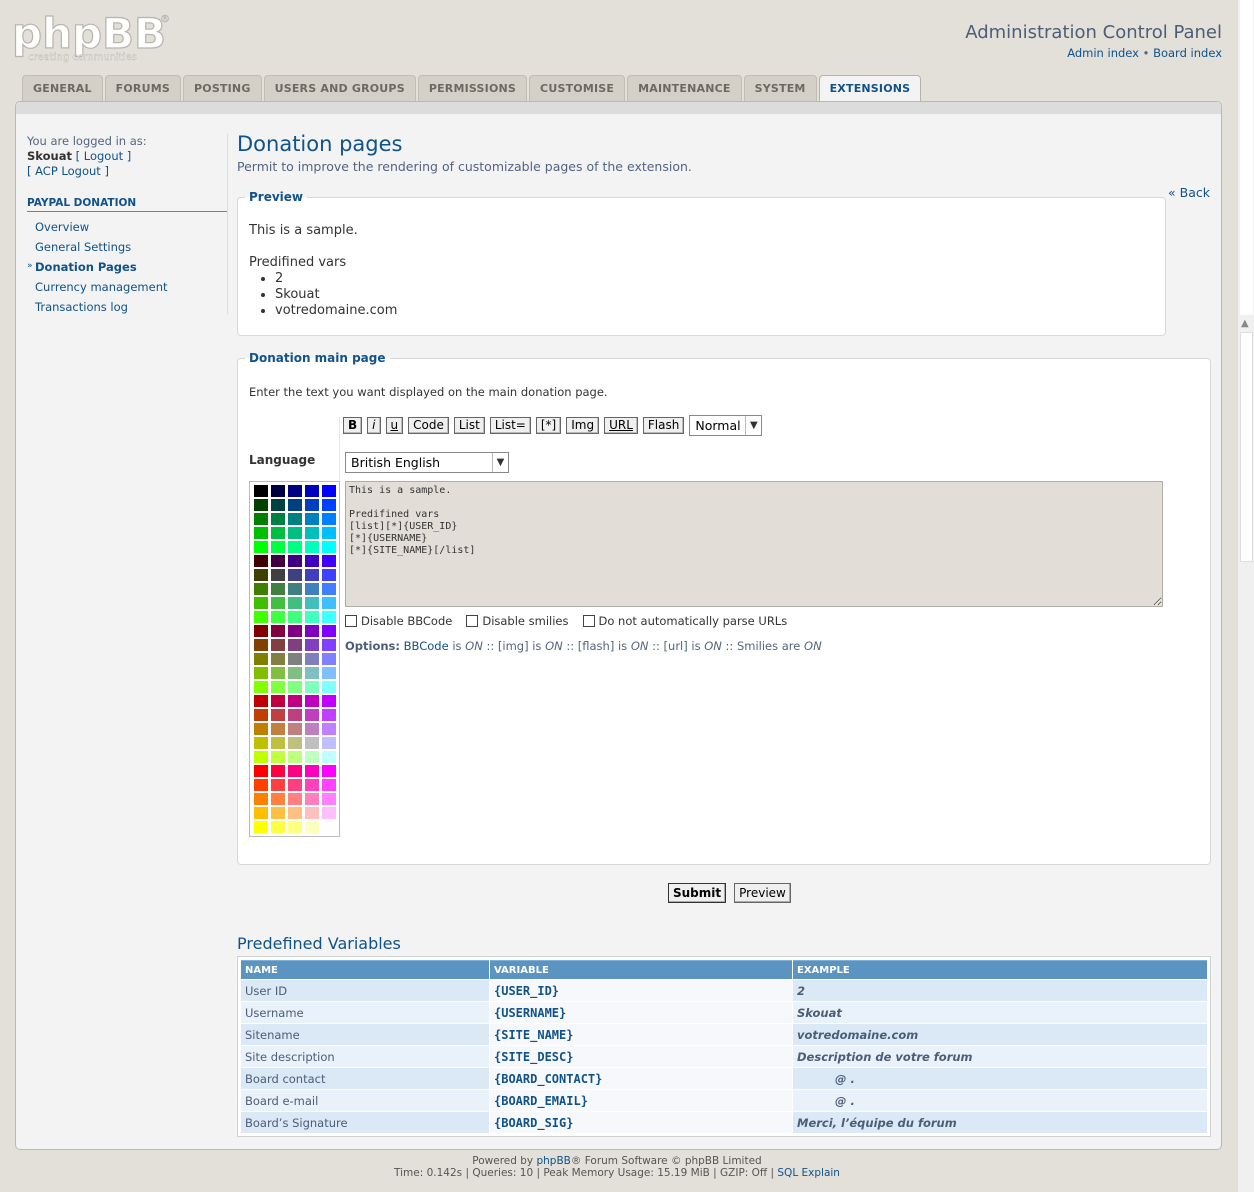  What do you see at coordinates (339, 88) in the screenshot?
I see `tab-users-and-groups: USERS AND GROUPS` at bounding box center [339, 88].